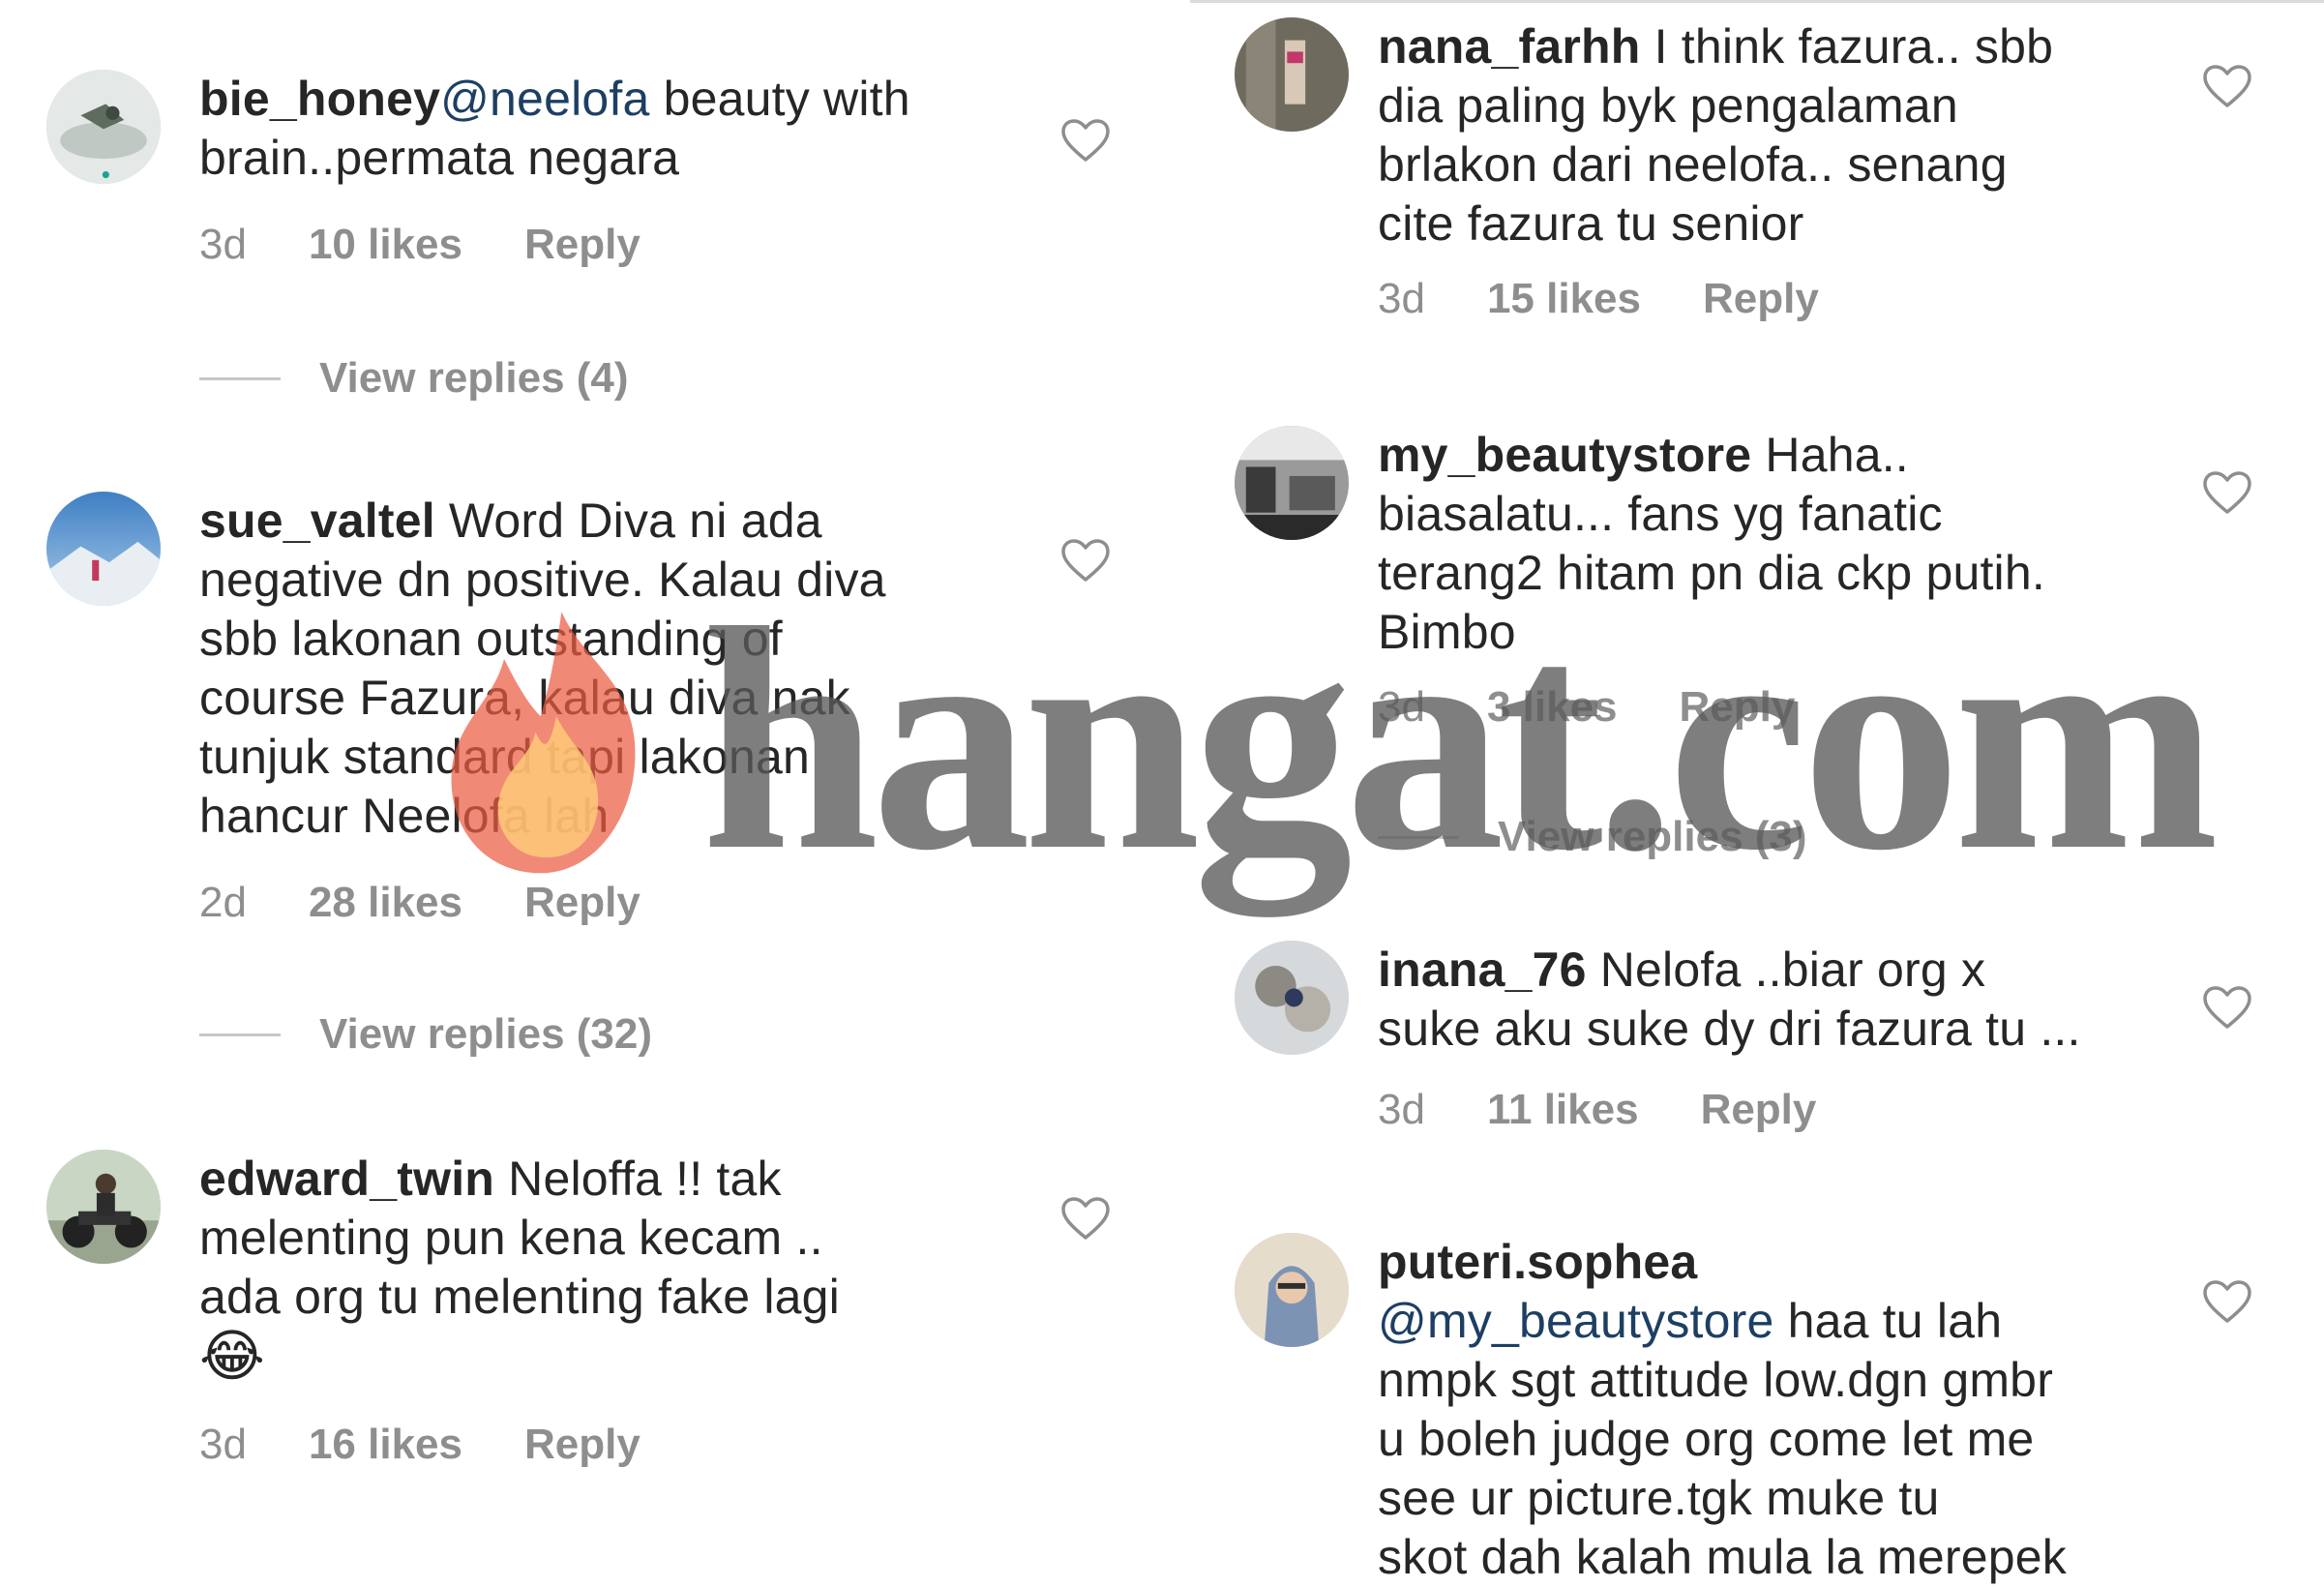 This screenshot has height=1587, width=2324. What do you see at coordinates (1510, 46) in the screenshot?
I see `username: nana_farhh` at bounding box center [1510, 46].